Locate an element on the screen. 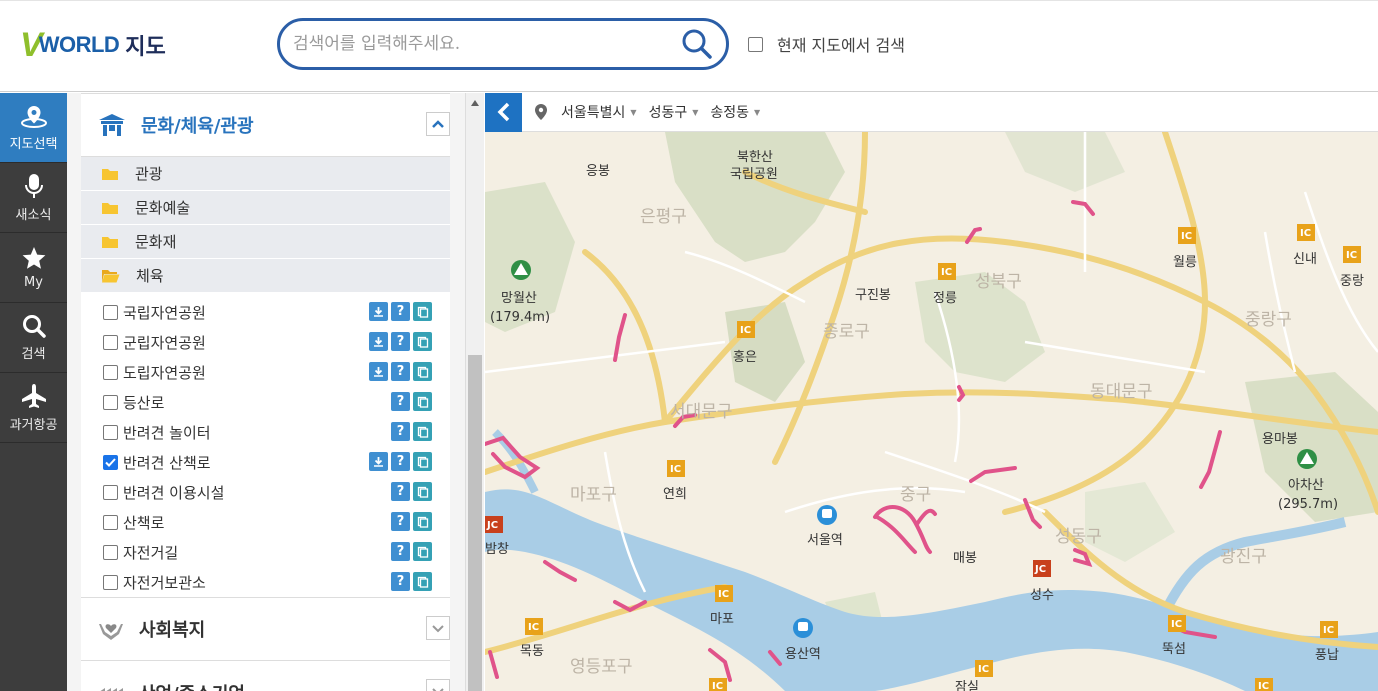 The image size is (1378, 691). folder-tourism: 관광 is located at coordinates (265, 174).